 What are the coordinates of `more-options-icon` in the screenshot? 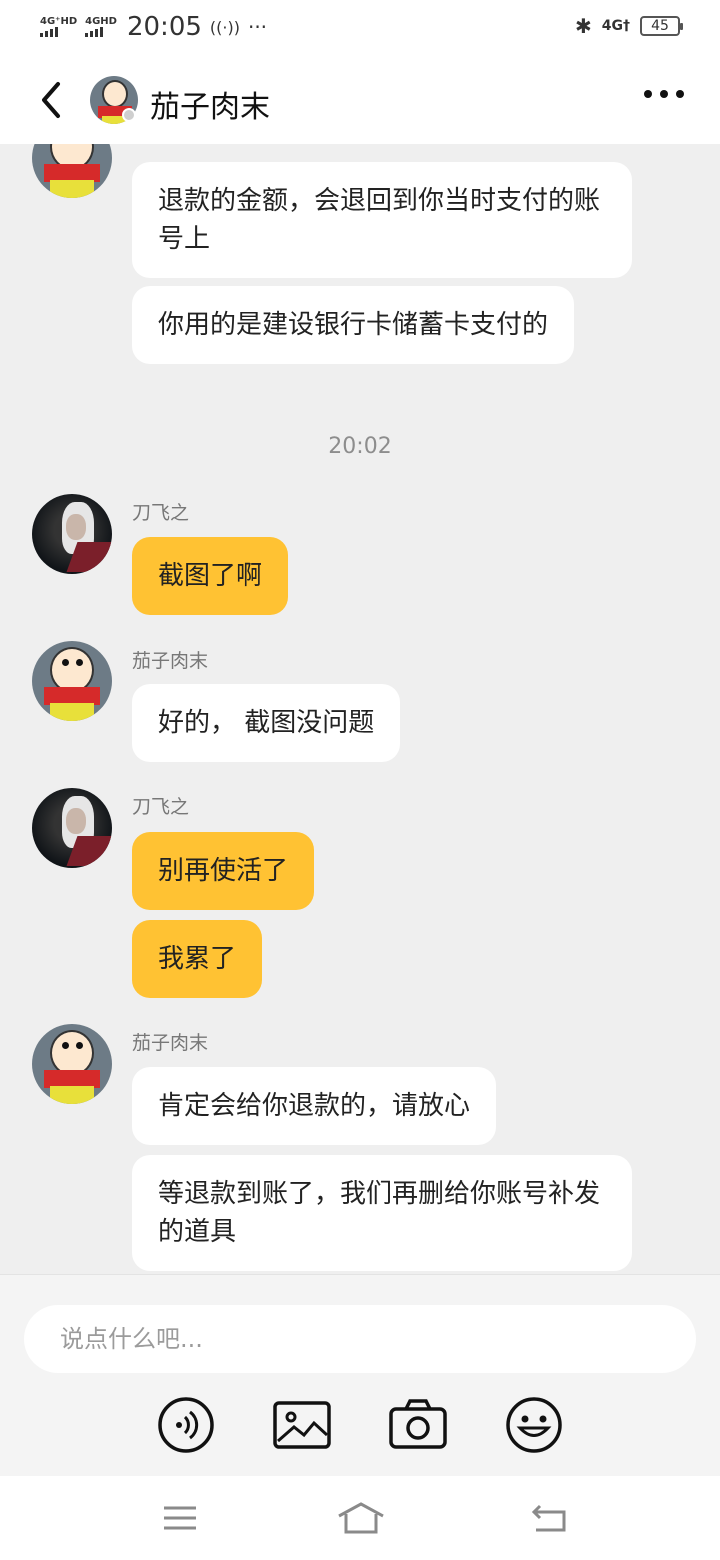 It's located at (664, 94).